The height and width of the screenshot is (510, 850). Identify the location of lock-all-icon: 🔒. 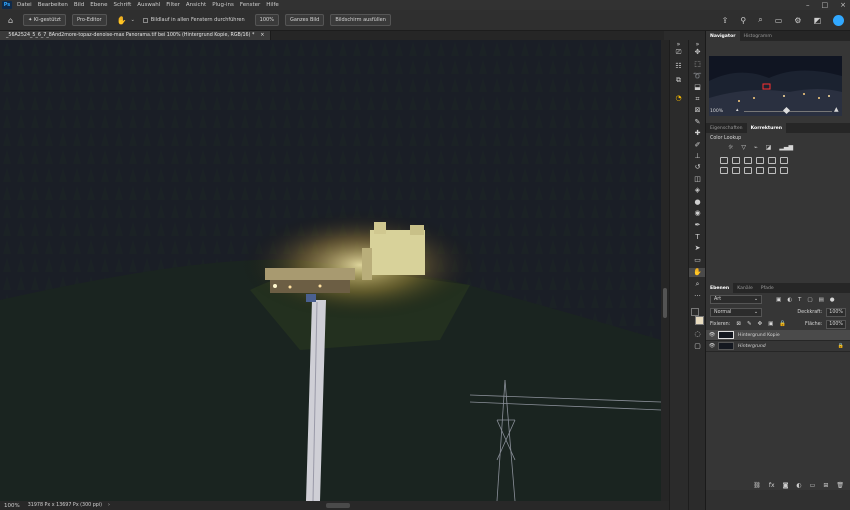
(782, 324).